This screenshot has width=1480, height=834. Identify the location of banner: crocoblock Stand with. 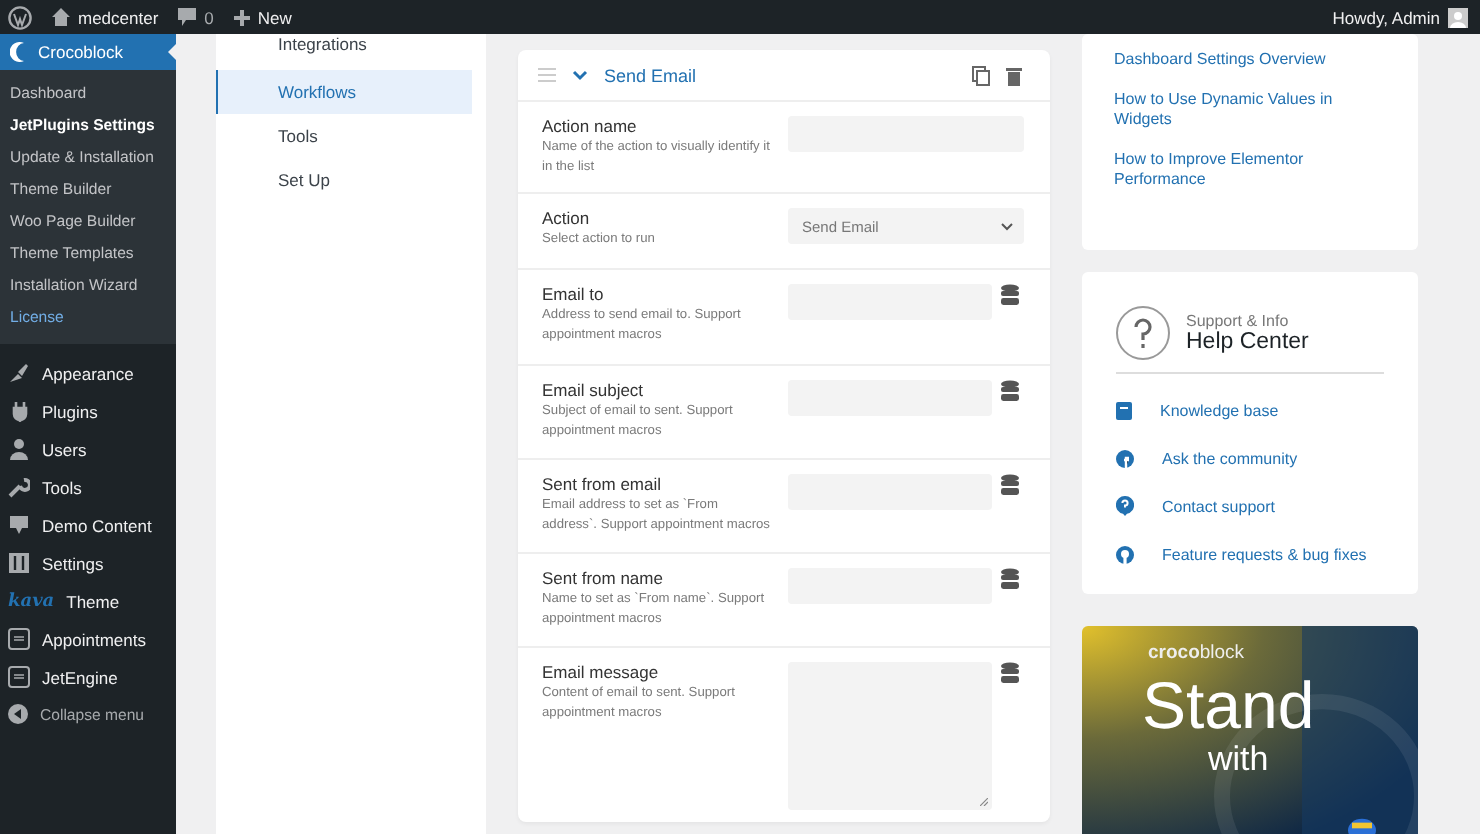
(1250, 730).